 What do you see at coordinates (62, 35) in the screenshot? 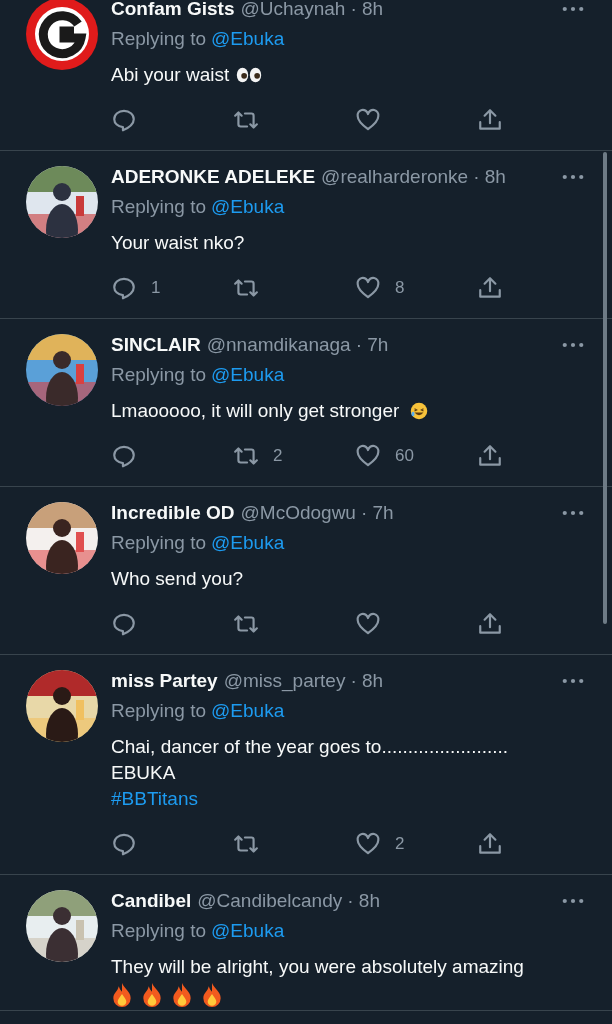
I see `avatar-logo-icon` at bounding box center [62, 35].